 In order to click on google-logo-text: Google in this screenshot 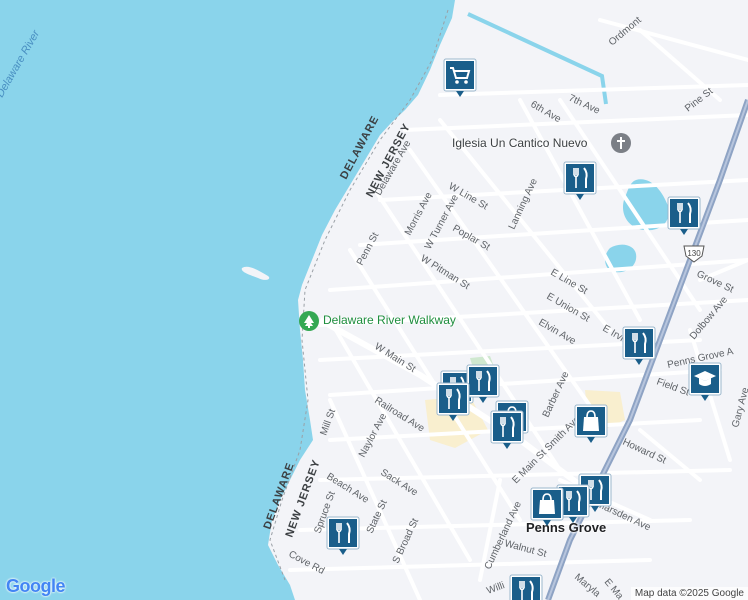, I will do `click(36, 586)`.